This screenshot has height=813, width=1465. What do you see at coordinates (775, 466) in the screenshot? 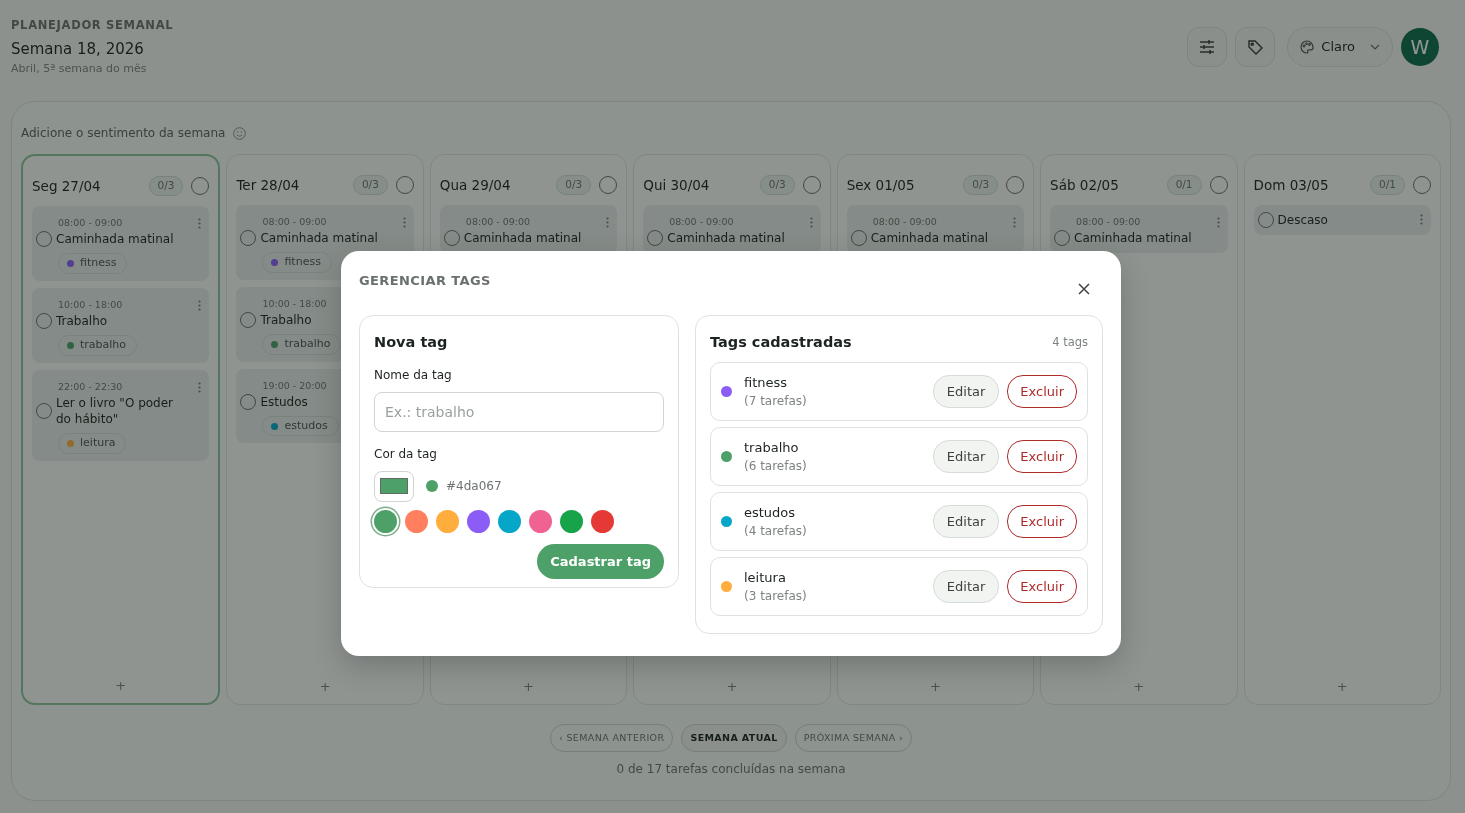
I see `tag-task-count: (6 tarefas)` at bounding box center [775, 466].